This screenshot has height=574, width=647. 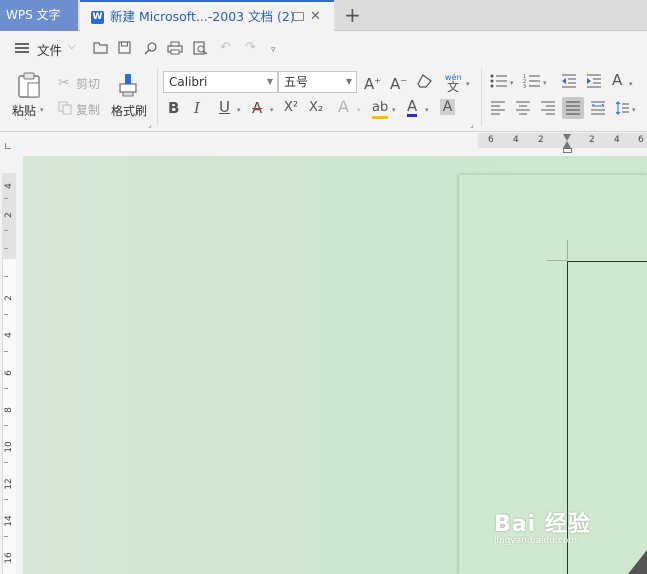 What do you see at coordinates (225, 48) in the screenshot?
I see `undo-icon: ↶` at bounding box center [225, 48].